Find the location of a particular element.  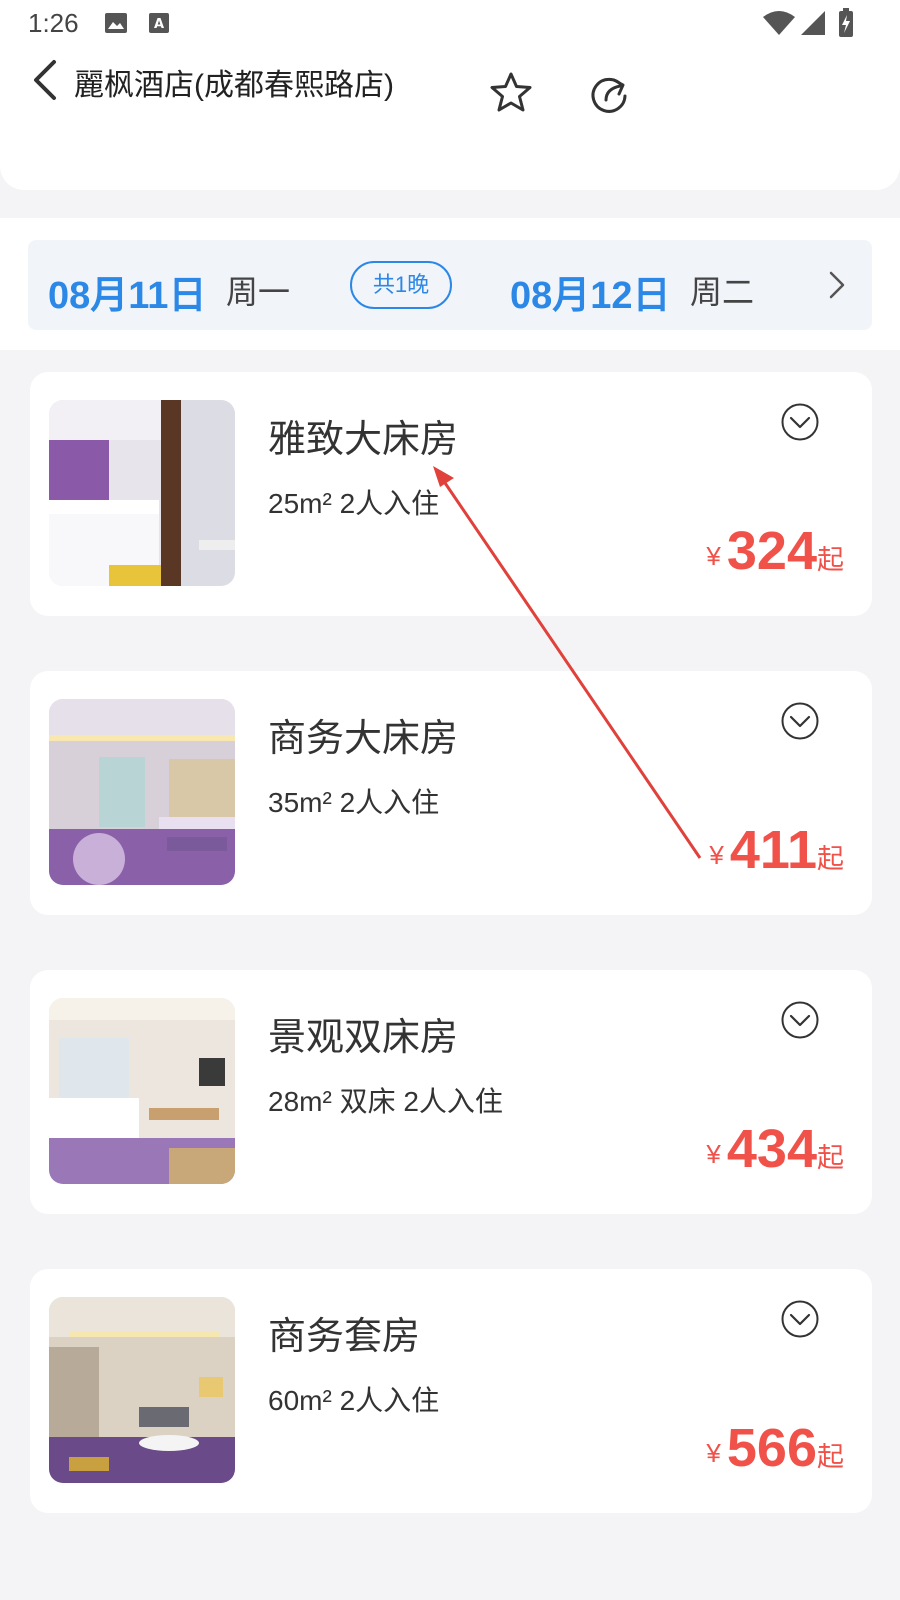

checkin-date: 08月11日 is located at coordinates (127, 291).